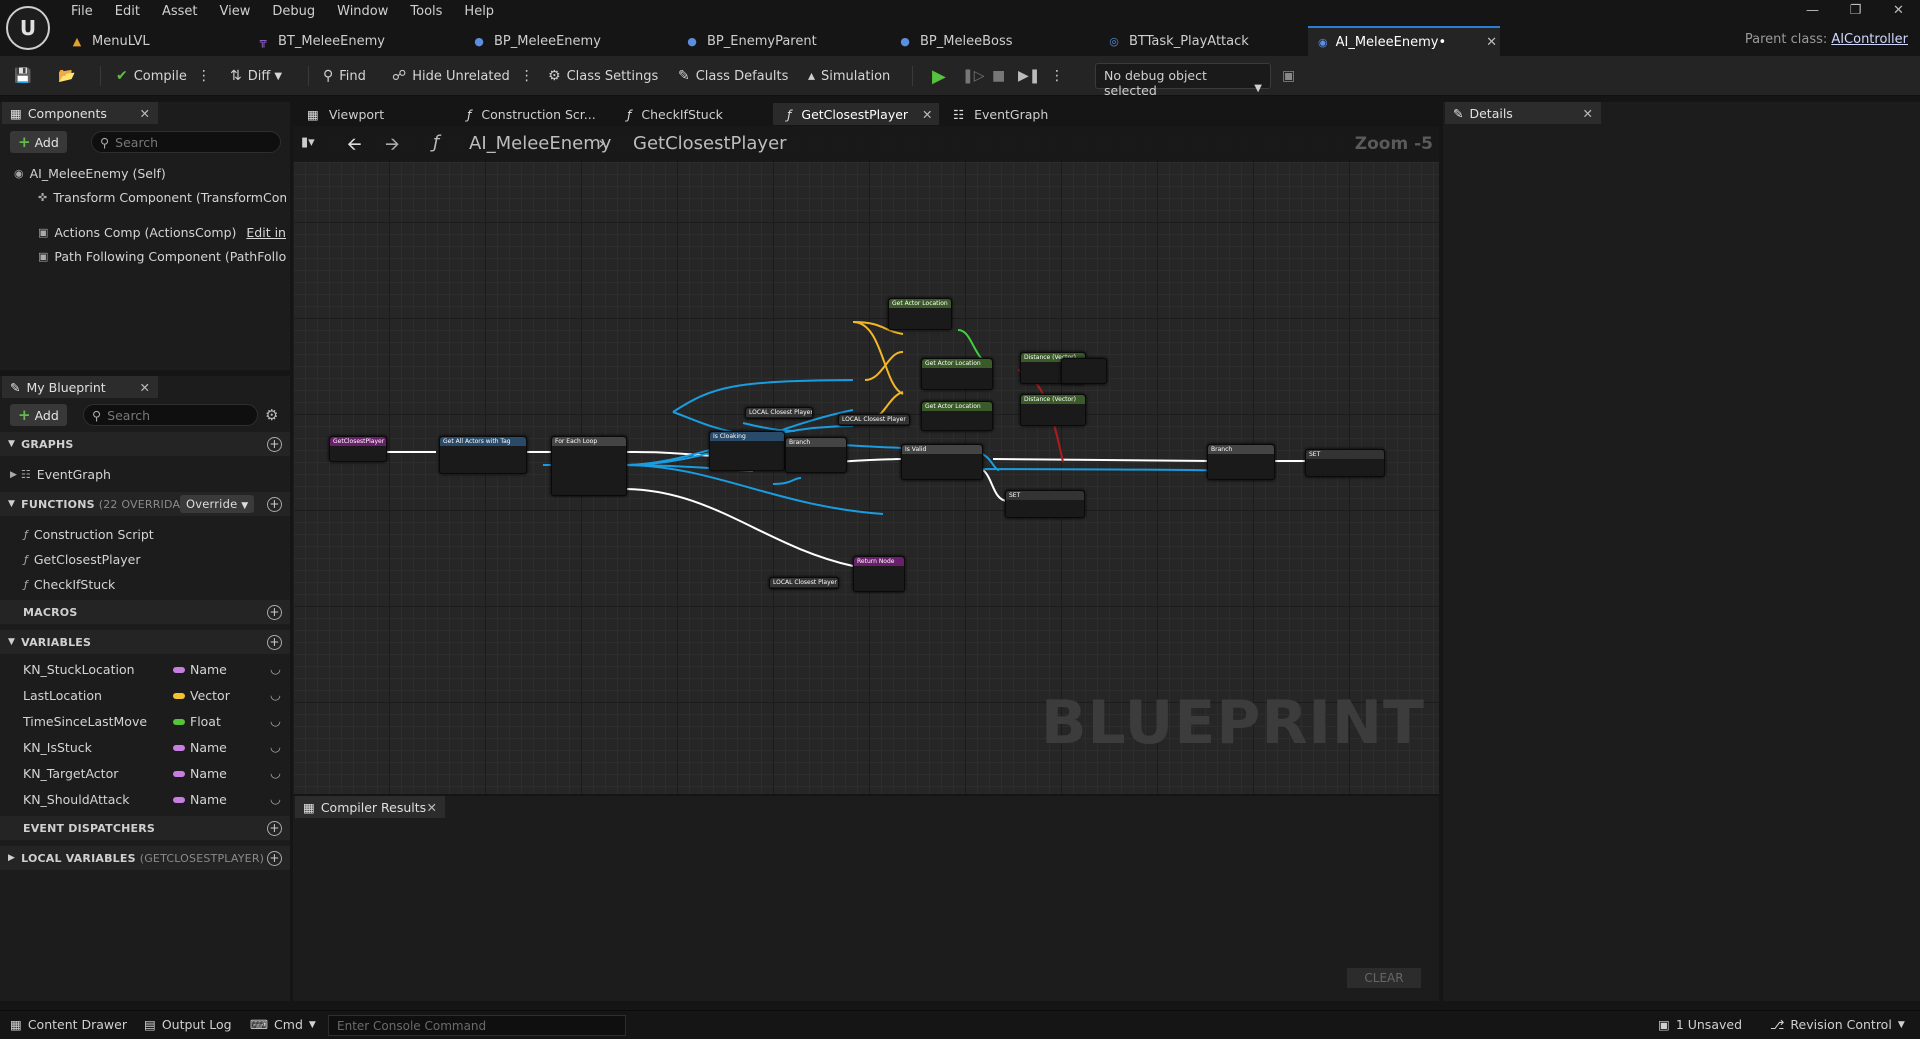  What do you see at coordinates (568, 41) in the screenshot?
I see `tab-bp-meleeenemy: ● BP_MeleeEnemy` at bounding box center [568, 41].